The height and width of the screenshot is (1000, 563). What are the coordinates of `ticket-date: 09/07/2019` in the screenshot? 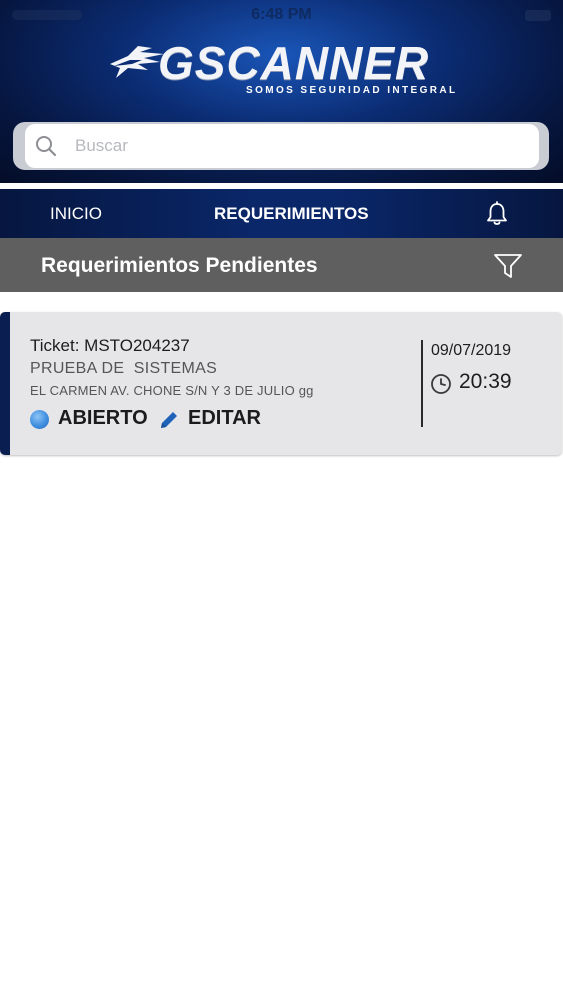 It's located at (471, 350).